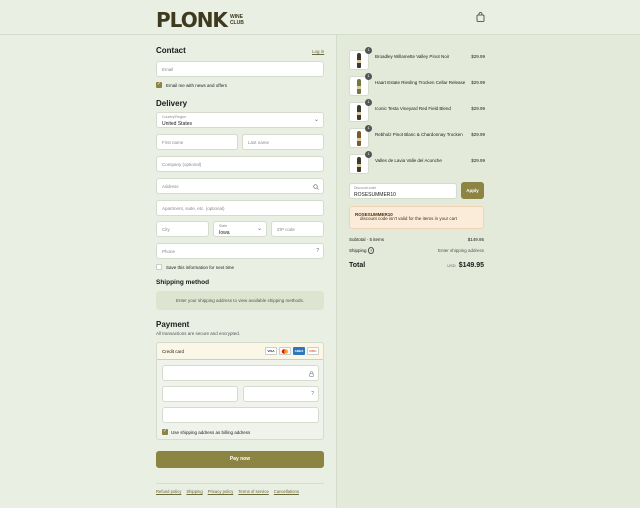 This screenshot has width=640, height=508. I want to click on credit-card-label: Credit card, so click(173, 351).